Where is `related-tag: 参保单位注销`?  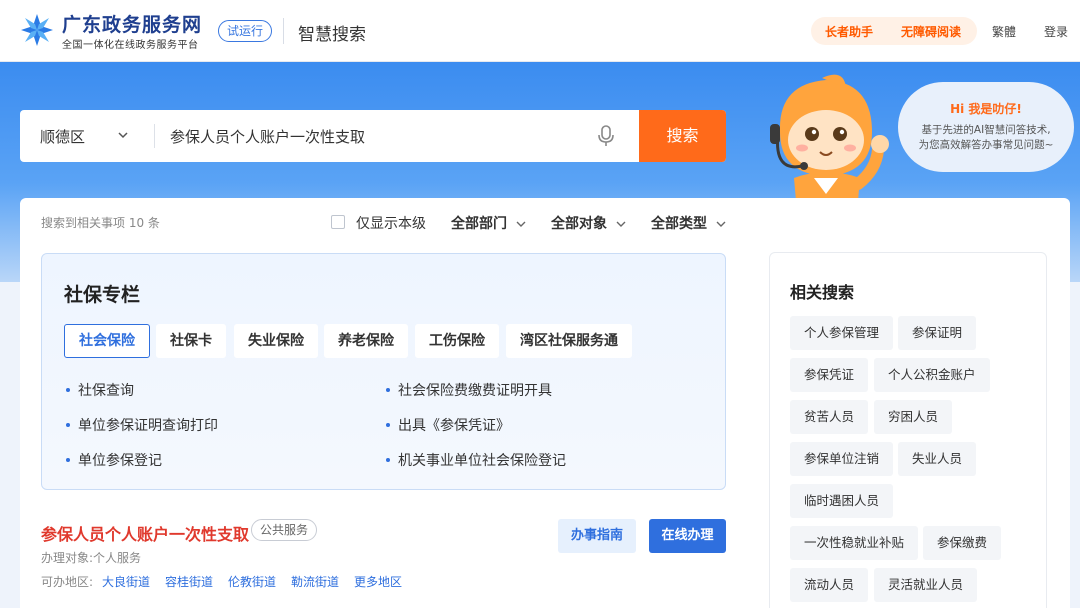
related-tag: 参保单位注销 is located at coordinates (842, 459).